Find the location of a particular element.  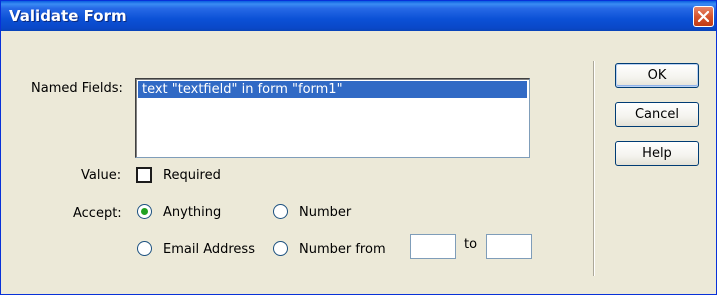

close-button is located at coordinates (703, 16).